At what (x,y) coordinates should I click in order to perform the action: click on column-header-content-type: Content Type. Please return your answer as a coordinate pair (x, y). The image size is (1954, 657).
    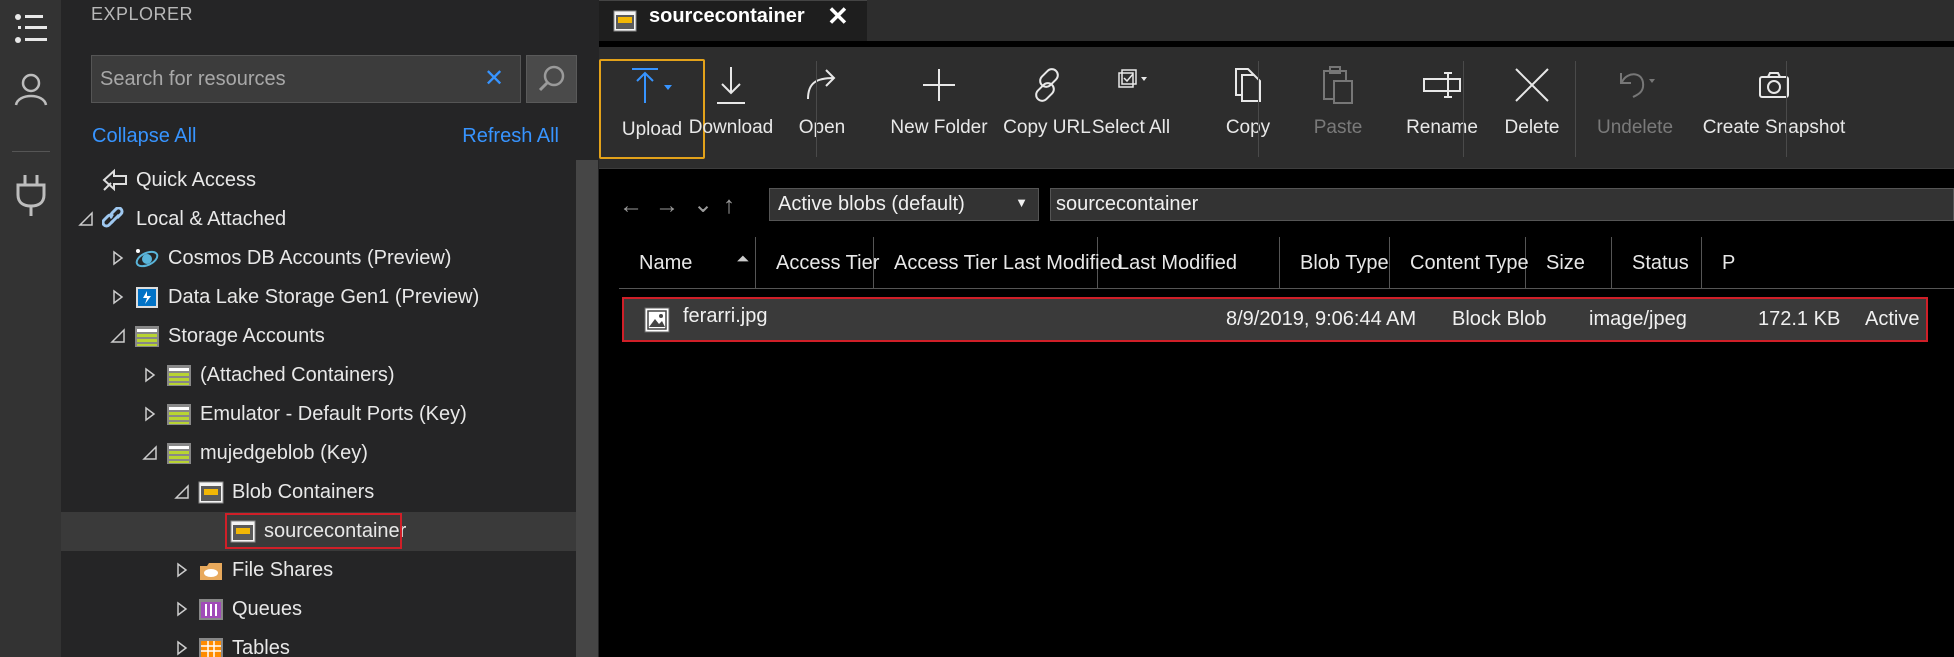
    Looking at the image, I should click on (1459, 263).